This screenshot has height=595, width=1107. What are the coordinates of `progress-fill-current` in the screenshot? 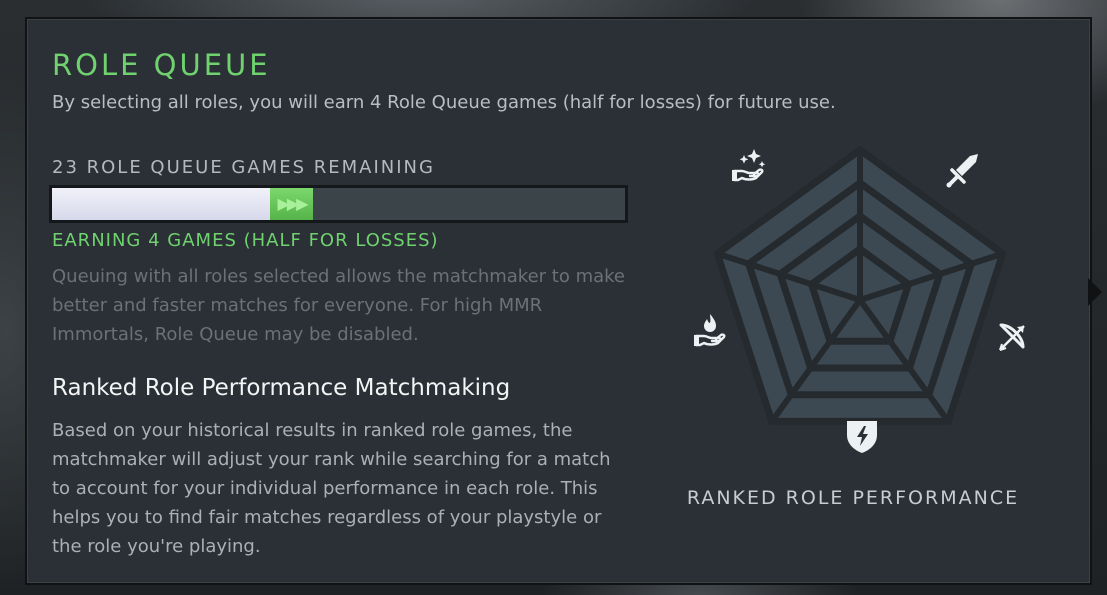 It's located at (161, 204).